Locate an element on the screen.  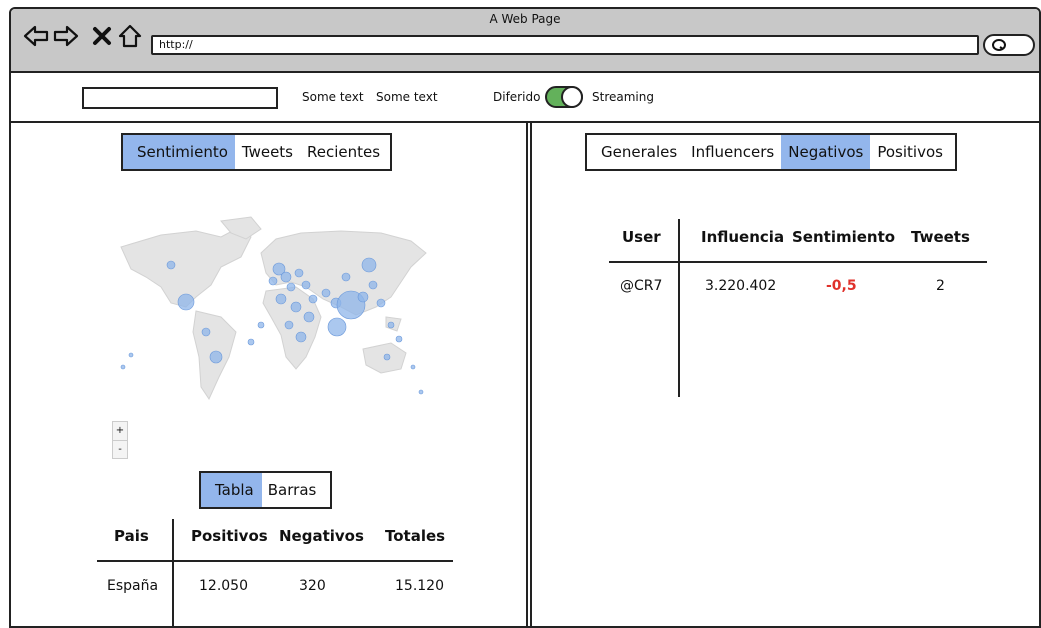
back-icon is located at coordinates (36, 36).